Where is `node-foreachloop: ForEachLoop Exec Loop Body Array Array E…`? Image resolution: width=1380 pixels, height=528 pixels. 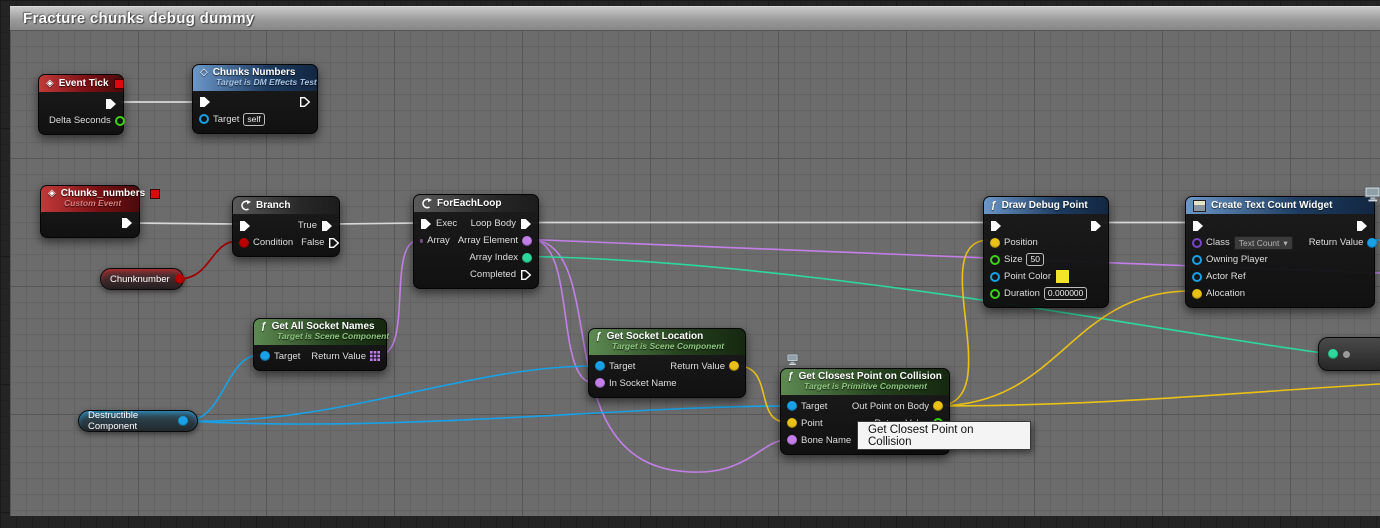
node-foreachloop: ForEachLoop Exec Loop Body Array Array E… is located at coordinates (476, 241).